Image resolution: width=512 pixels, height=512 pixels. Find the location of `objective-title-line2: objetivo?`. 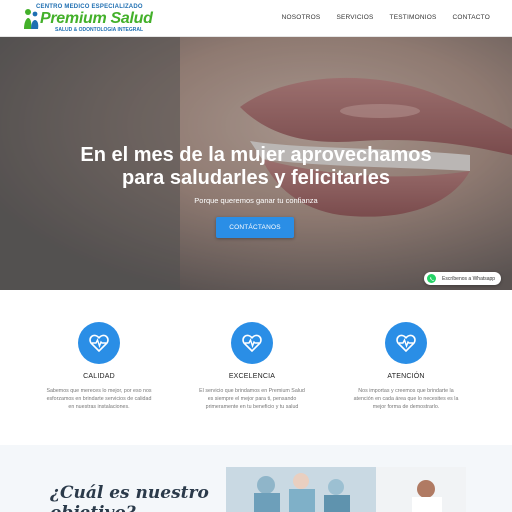

objective-title-line2: objetivo? is located at coordinates (129, 507).